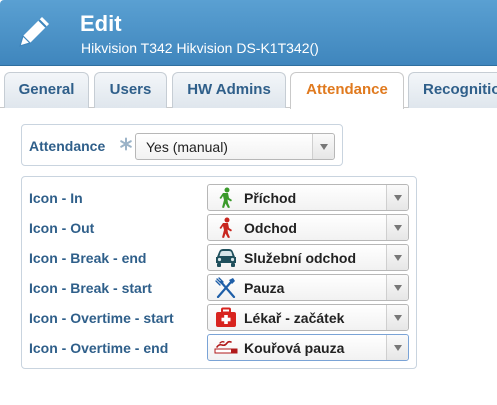 The image size is (497, 405). What do you see at coordinates (101, 318) in the screenshot?
I see `icon-overtime-start-label: Icon - Overtime - start` at bounding box center [101, 318].